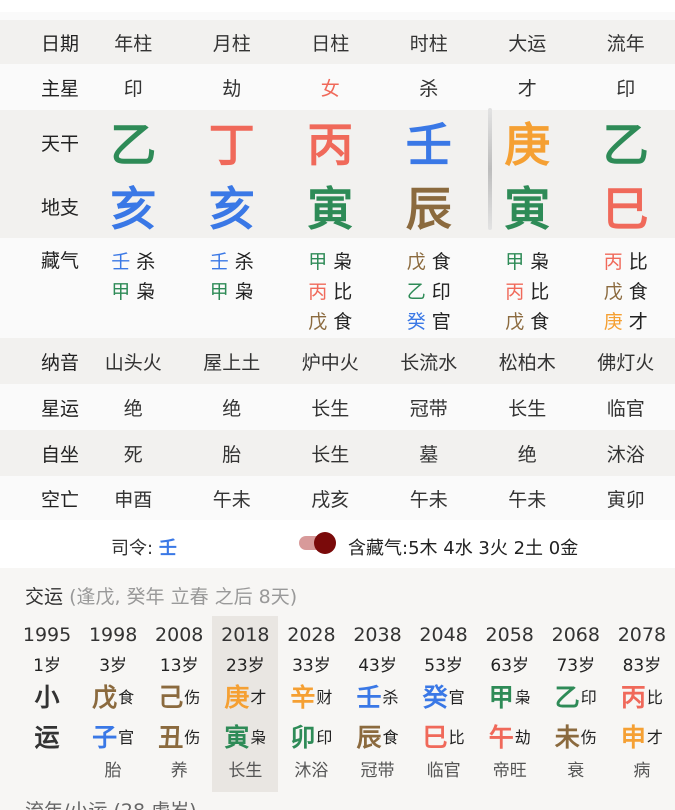 Image resolution: width=675 pixels, height=810 pixels. I want to click on luck-stem-god: 印, so click(588, 697).